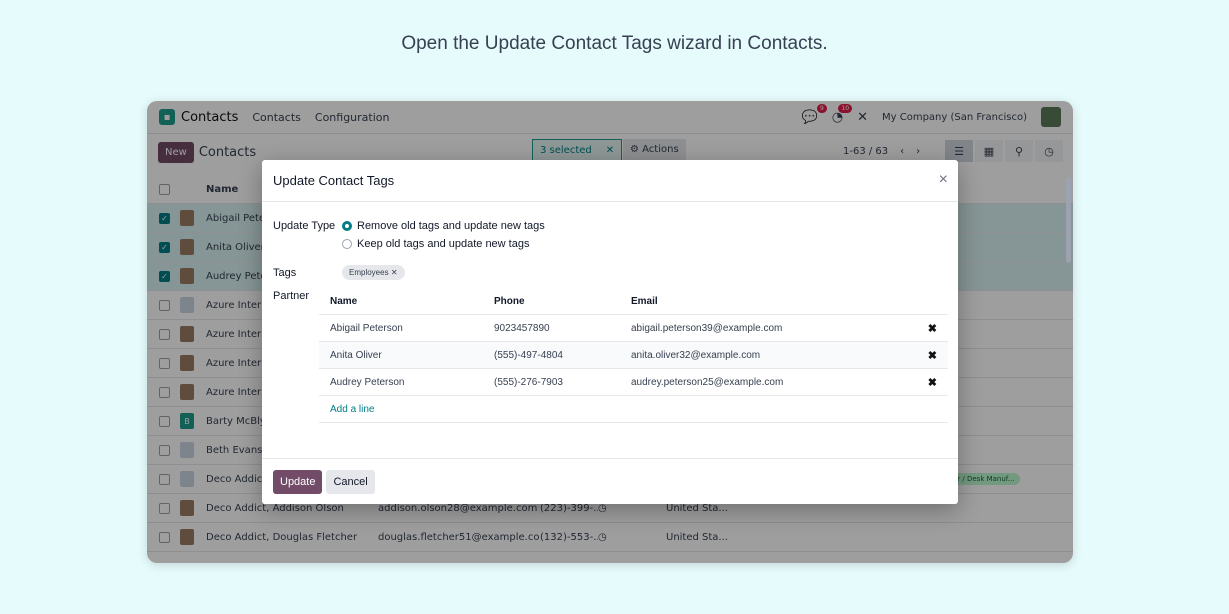 The width and height of the screenshot is (1229, 614). Describe the element at coordinates (633, 409) in the screenshot. I see `add-line-row: Add a line` at that location.